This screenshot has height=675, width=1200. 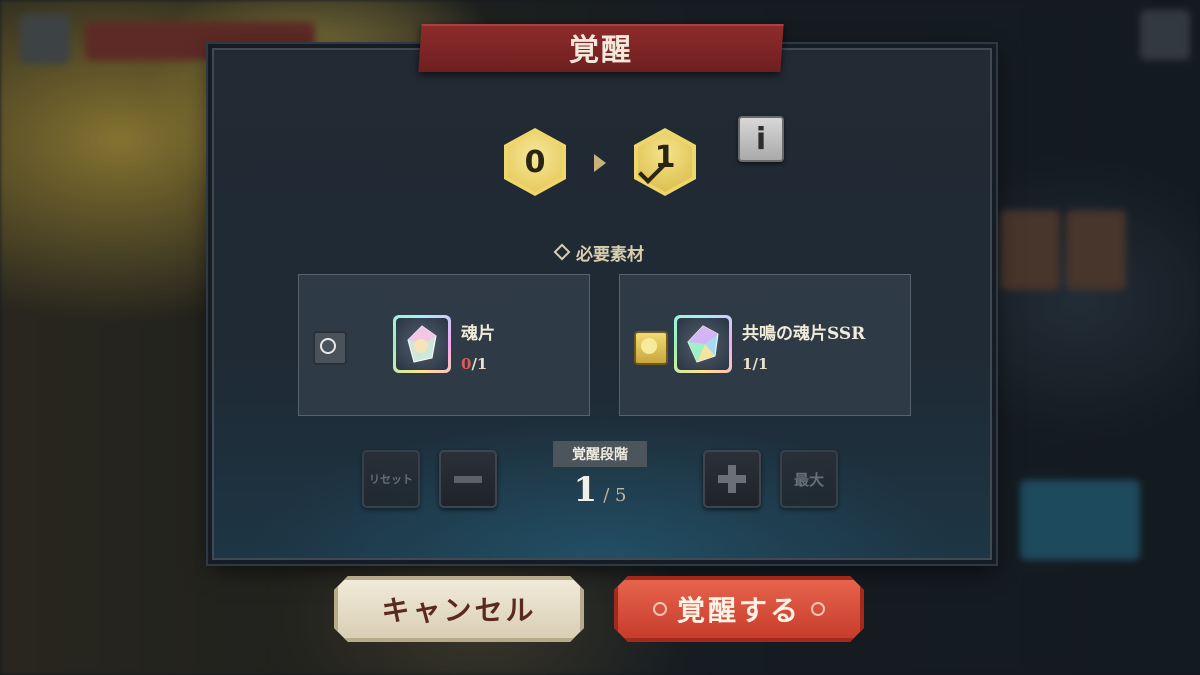 I want to click on level-from-value: 0, so click(x=535, y=162).